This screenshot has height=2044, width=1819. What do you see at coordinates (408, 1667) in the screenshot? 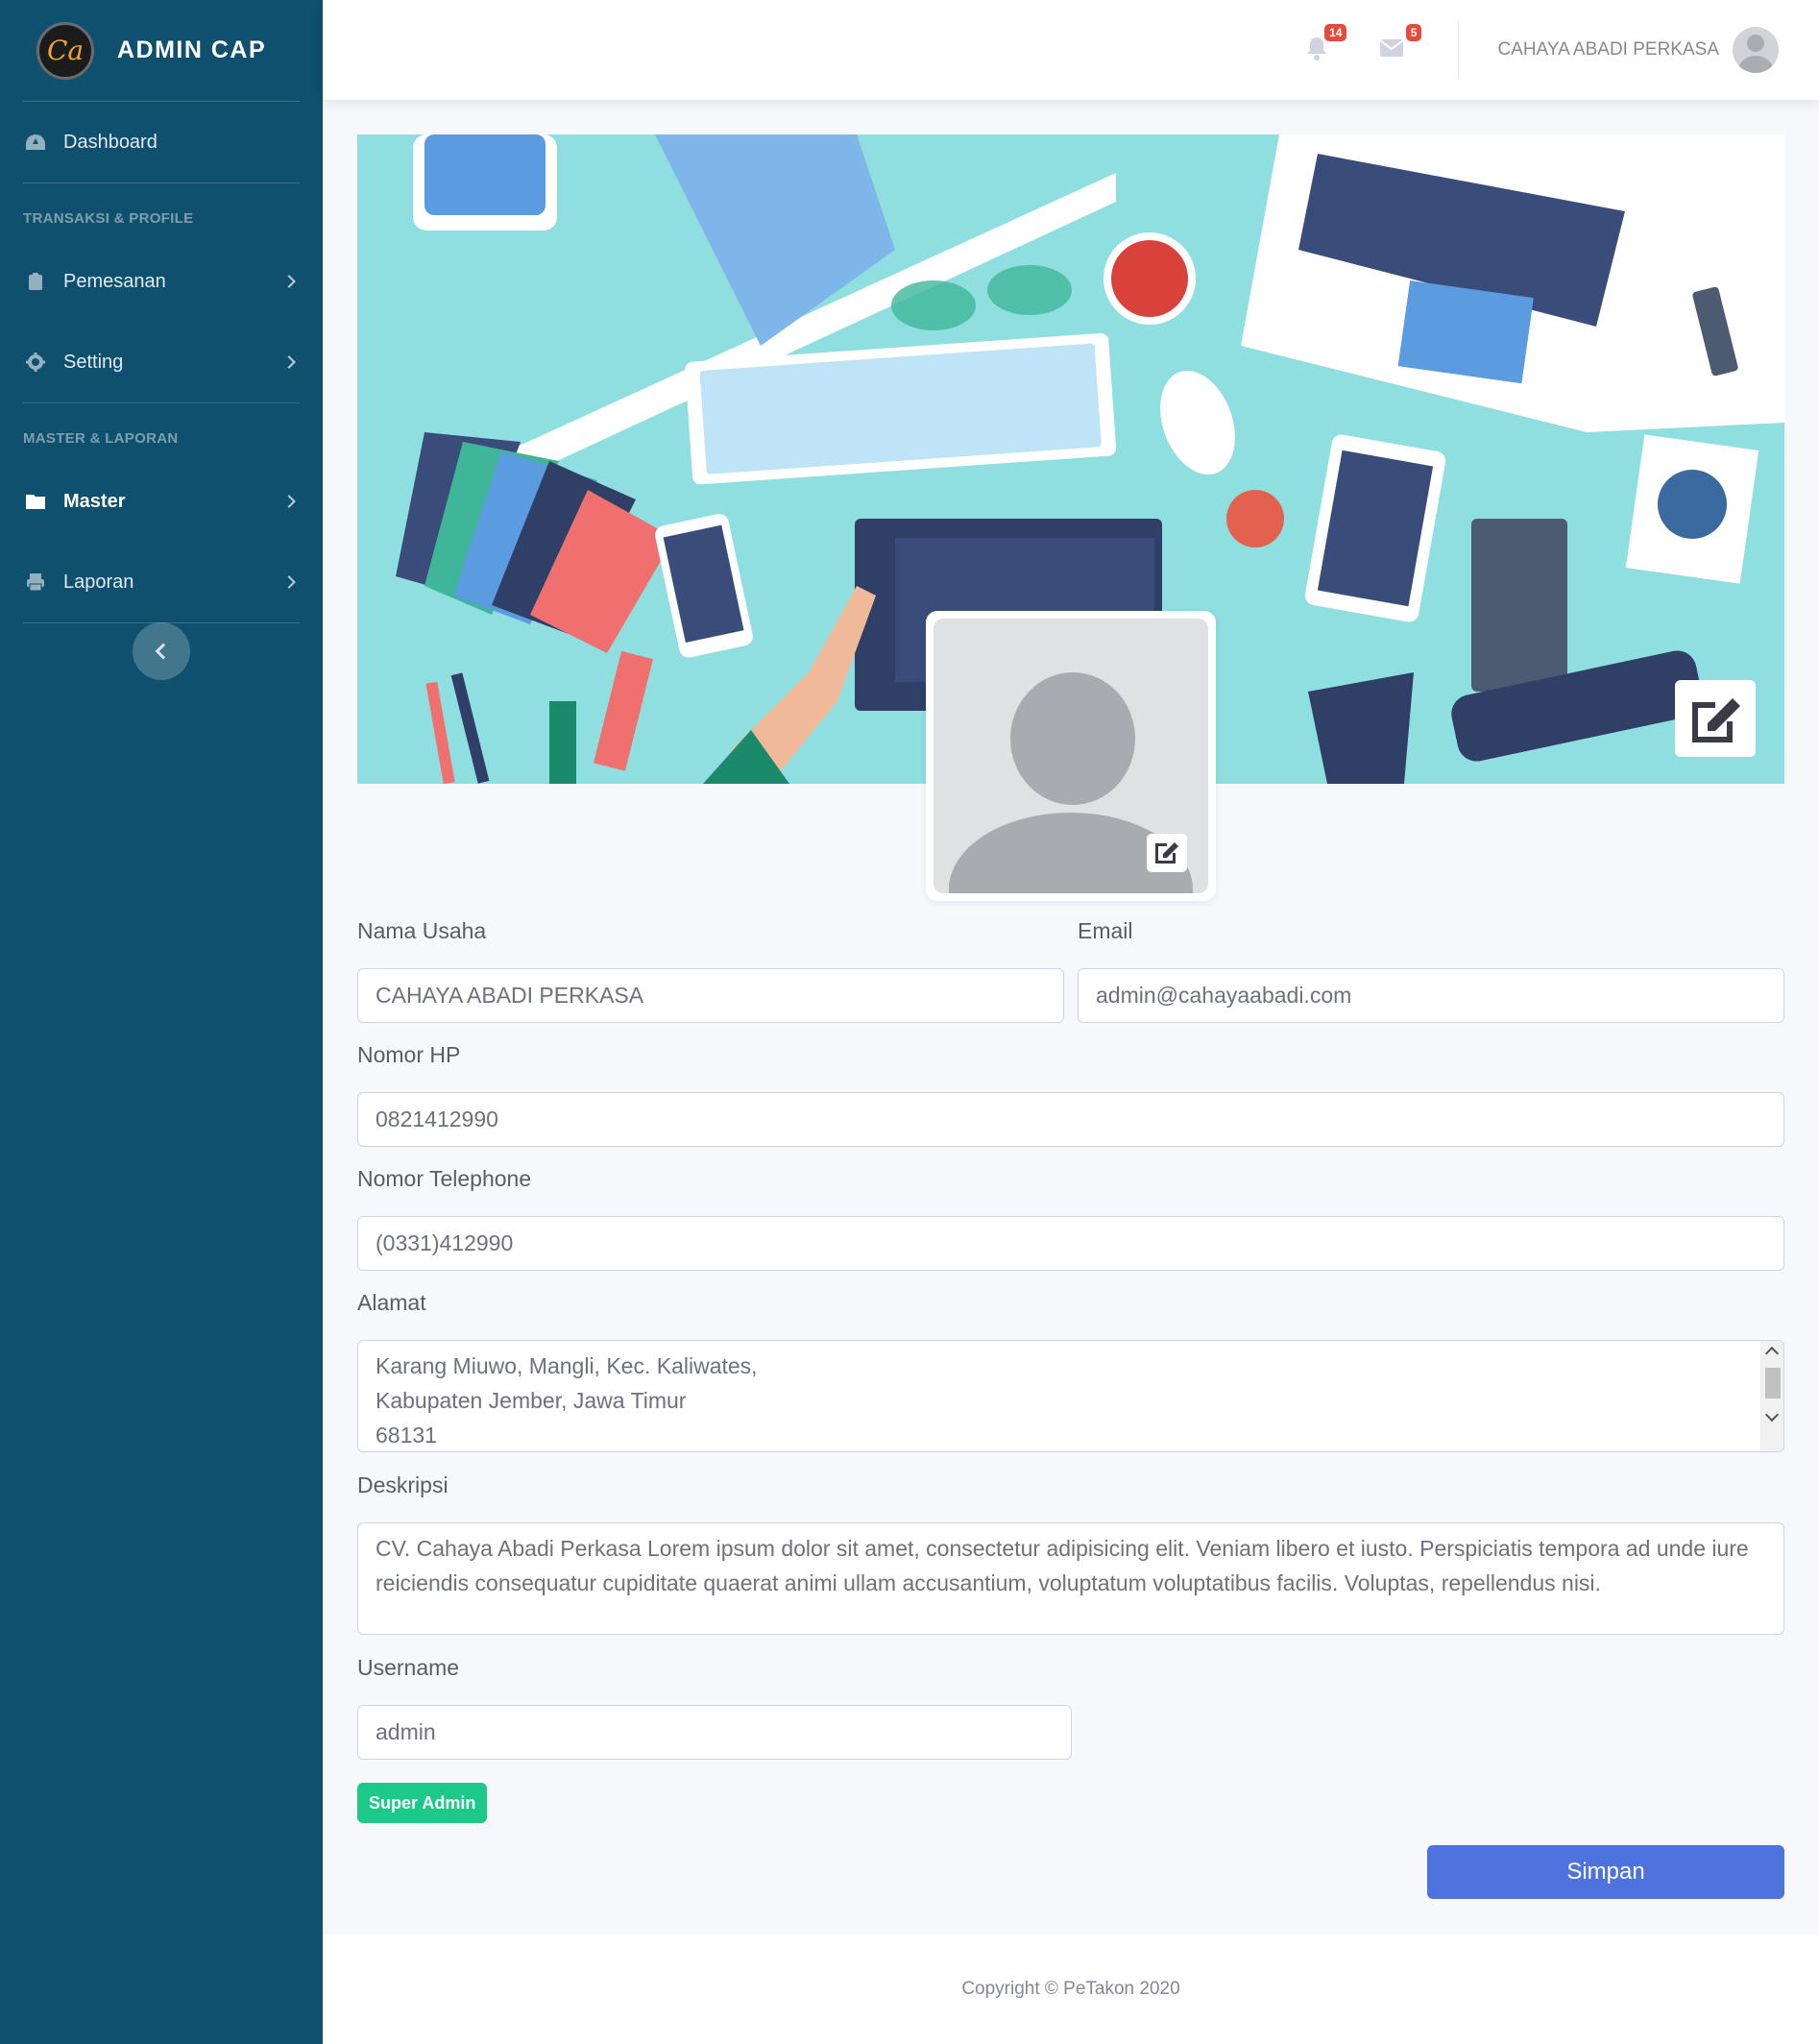
I see `username-label: Username` at bounding box center [408, 1667].